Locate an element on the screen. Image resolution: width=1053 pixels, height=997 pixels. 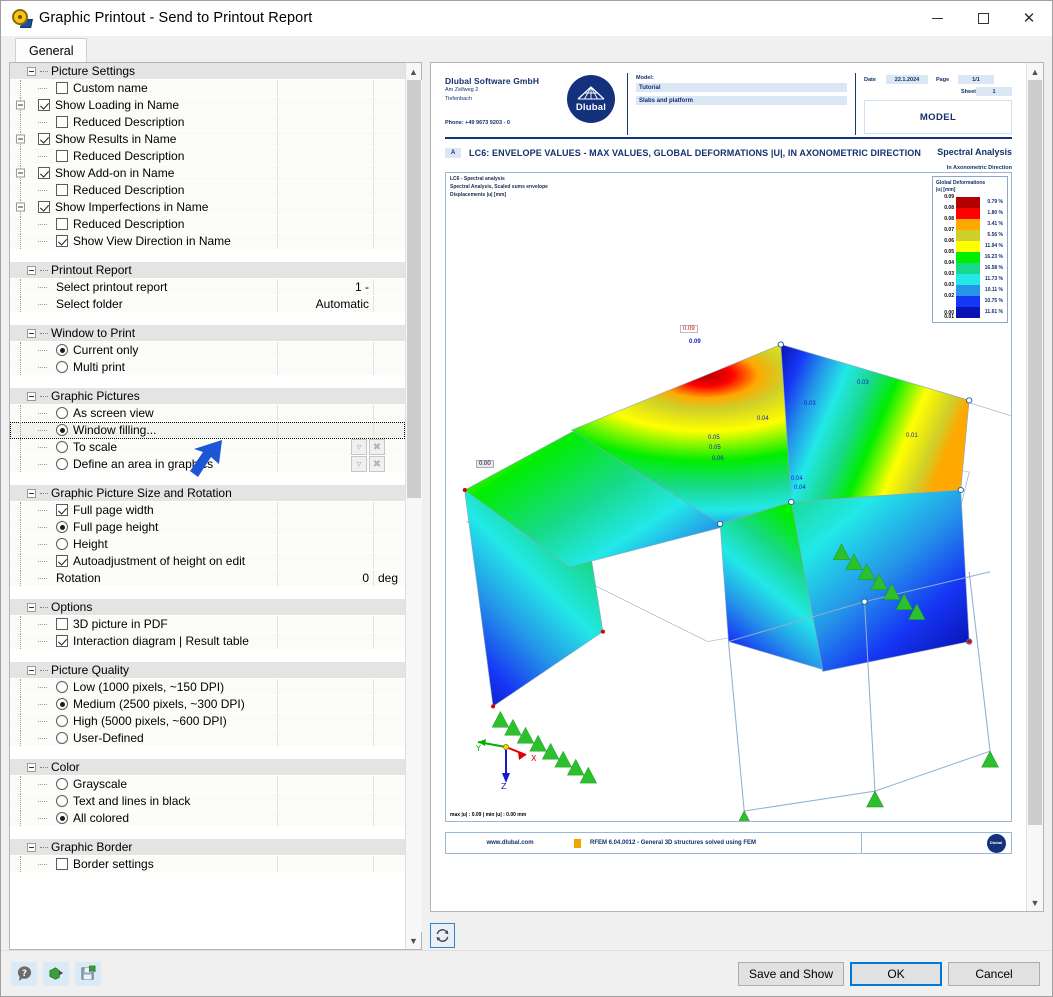
refresh-preview-button is located at coordinates (442, 935).